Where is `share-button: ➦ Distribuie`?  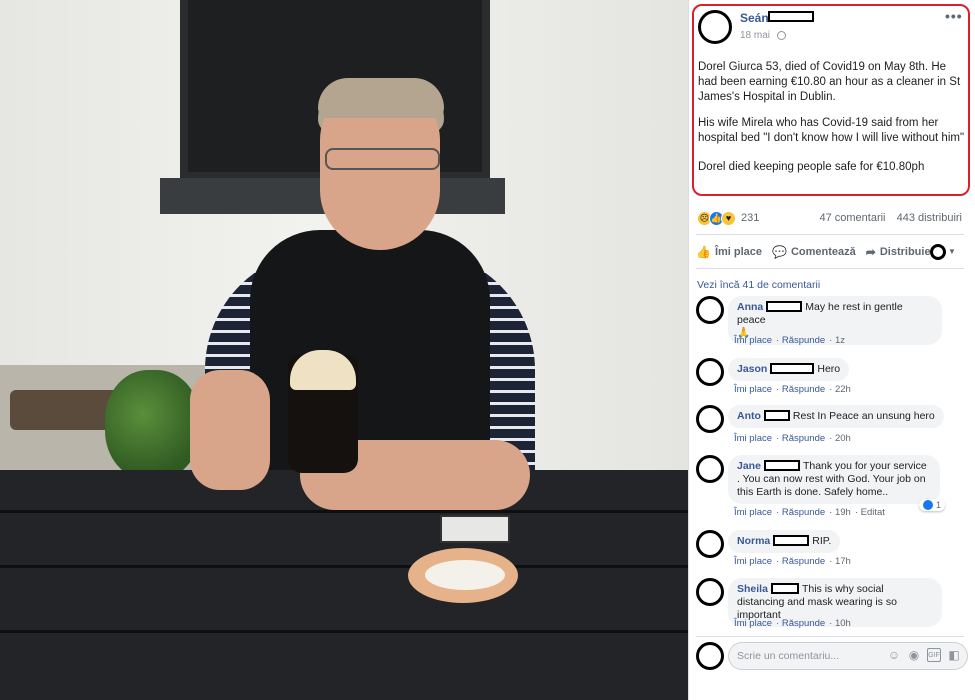 share-button: ➦ Distribuie is located at coordinates (898, 252).